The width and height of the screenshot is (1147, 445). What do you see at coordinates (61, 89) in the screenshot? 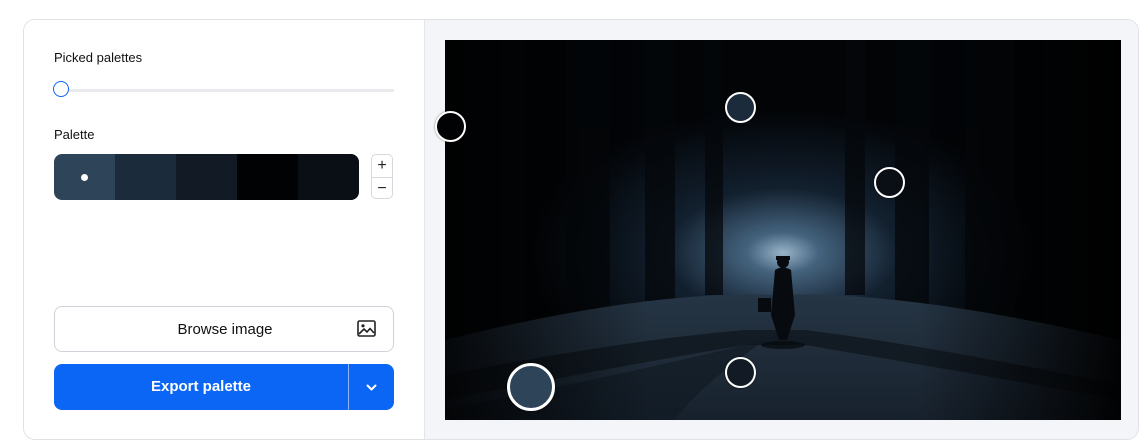
I see `picked-palettes-slider-thumb` at bounding box center [61, 89].